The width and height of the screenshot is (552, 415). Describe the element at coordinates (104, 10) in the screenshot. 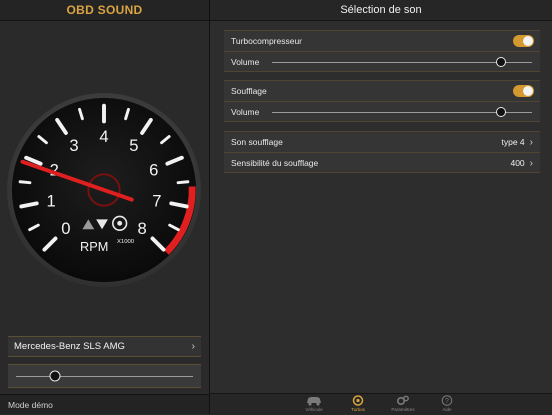

I see `app-title: OBD SOUND` at that location.